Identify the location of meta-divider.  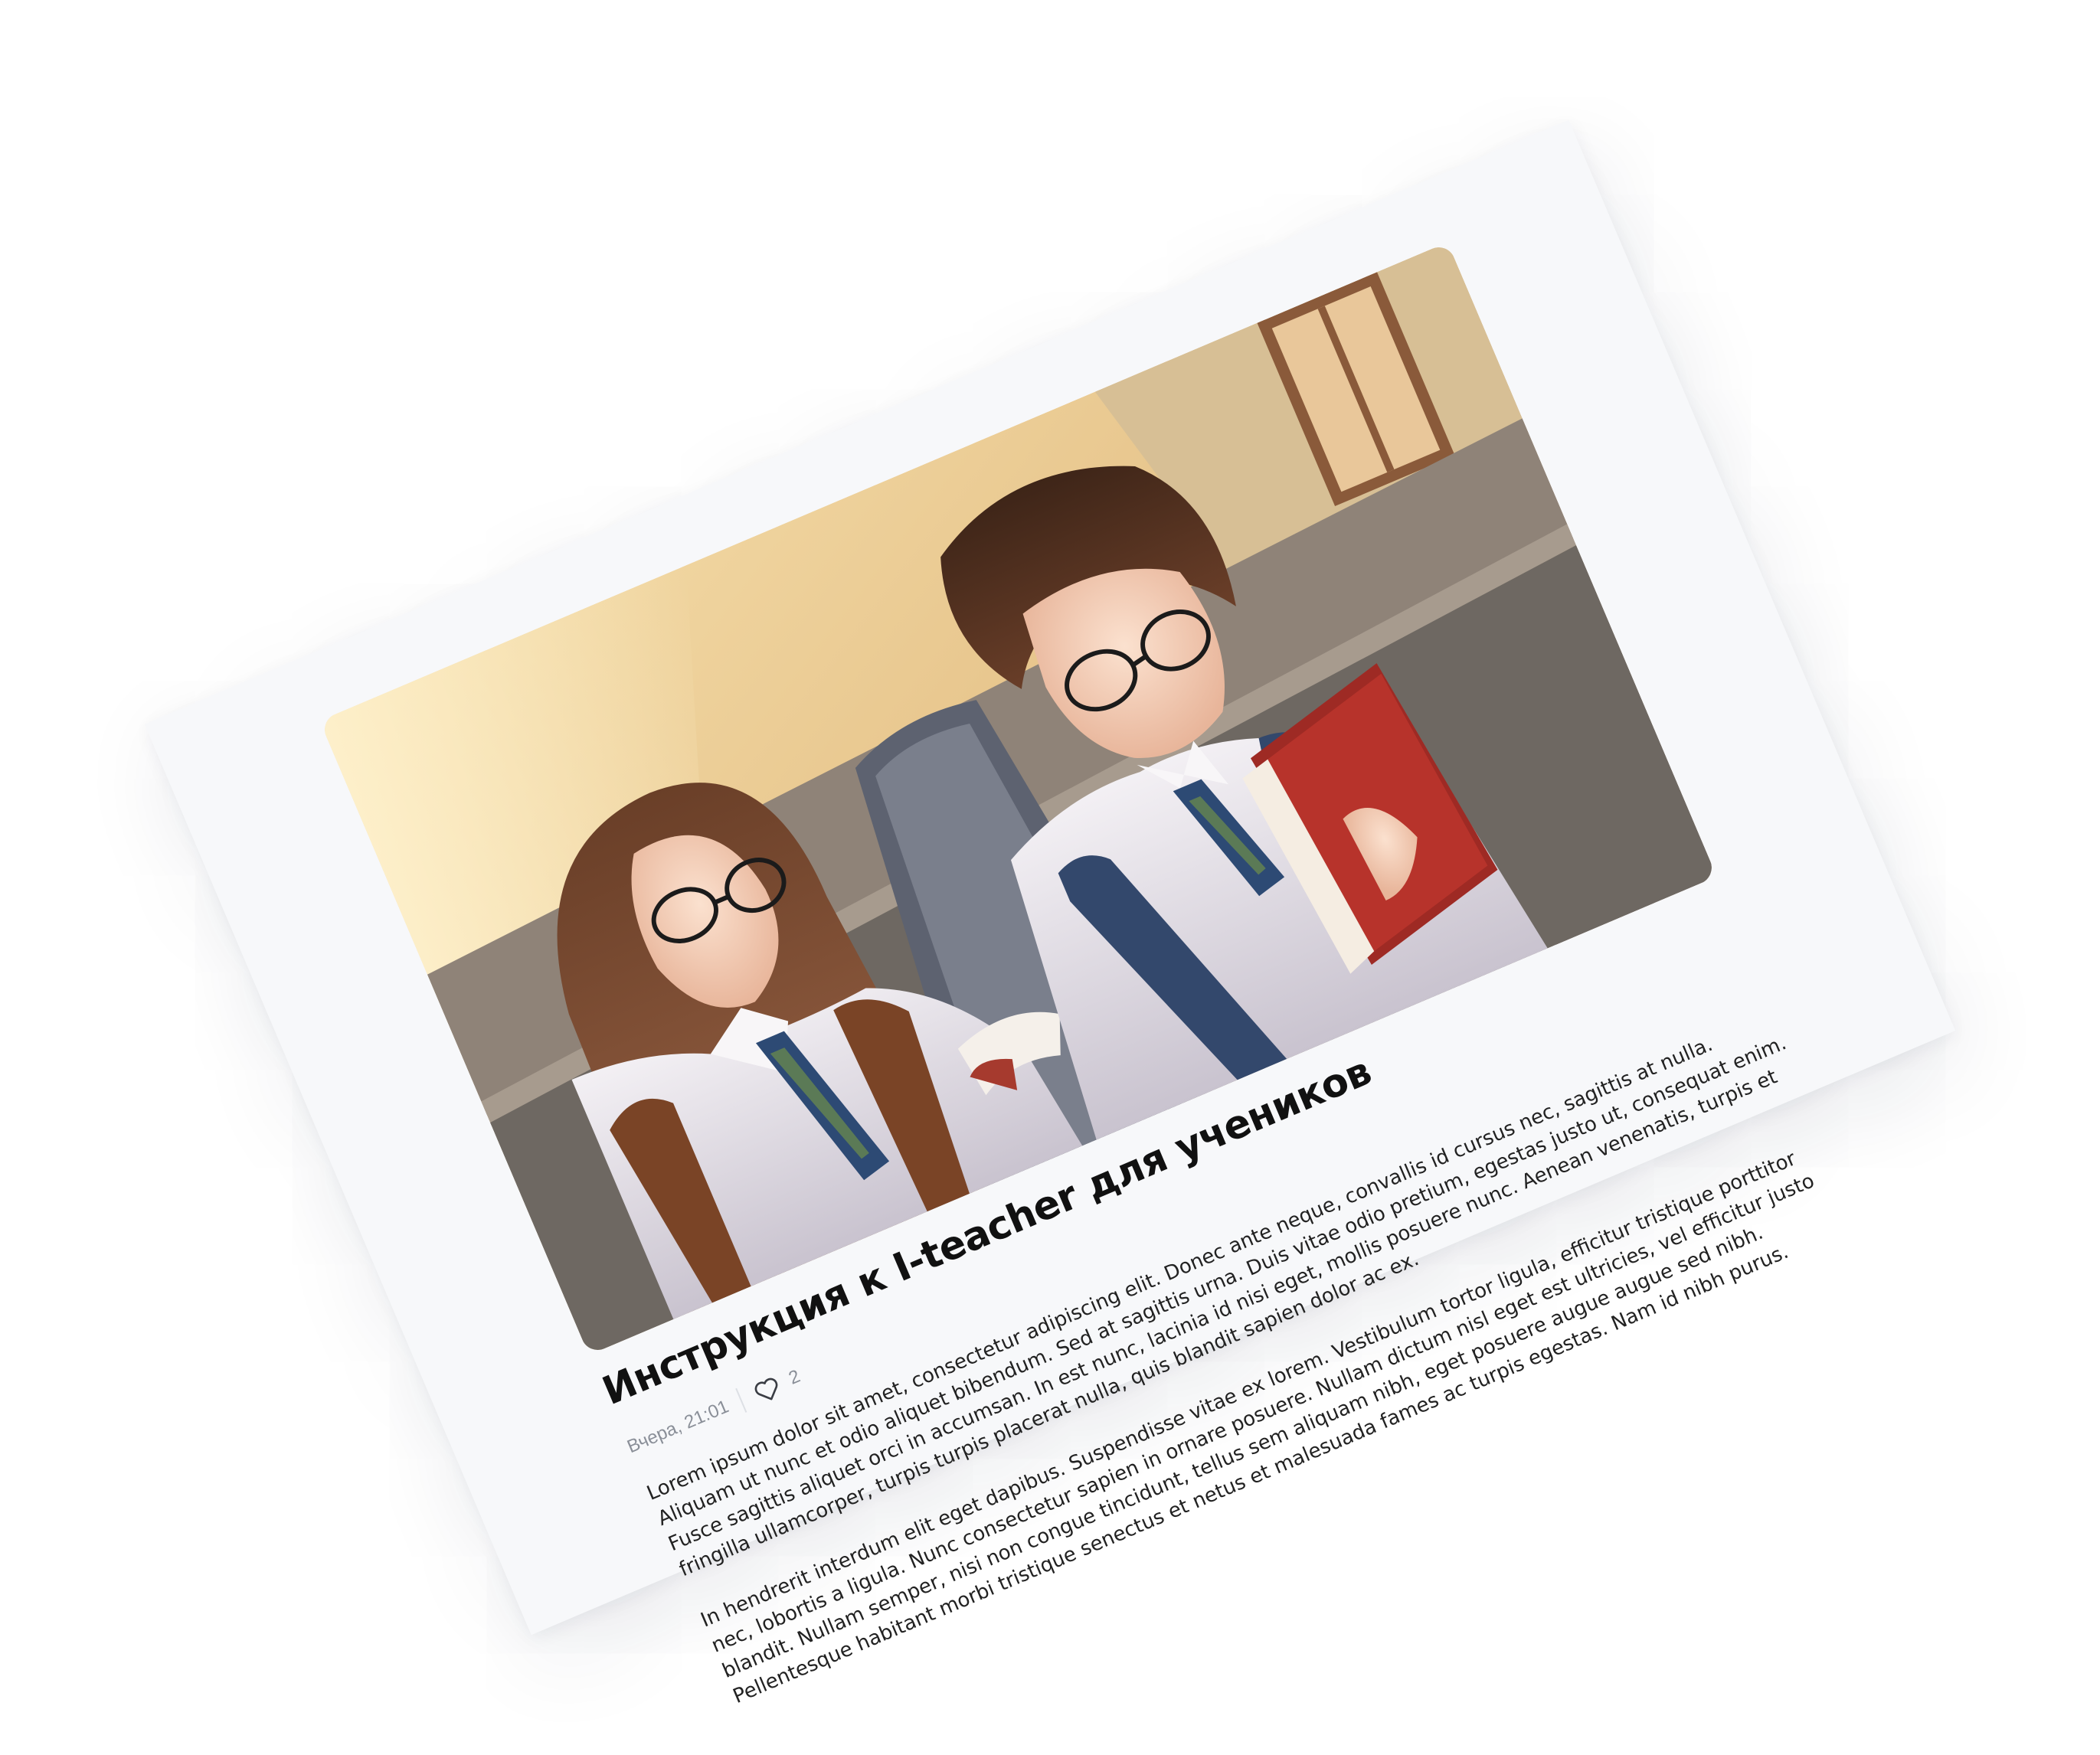
(741, 1400).